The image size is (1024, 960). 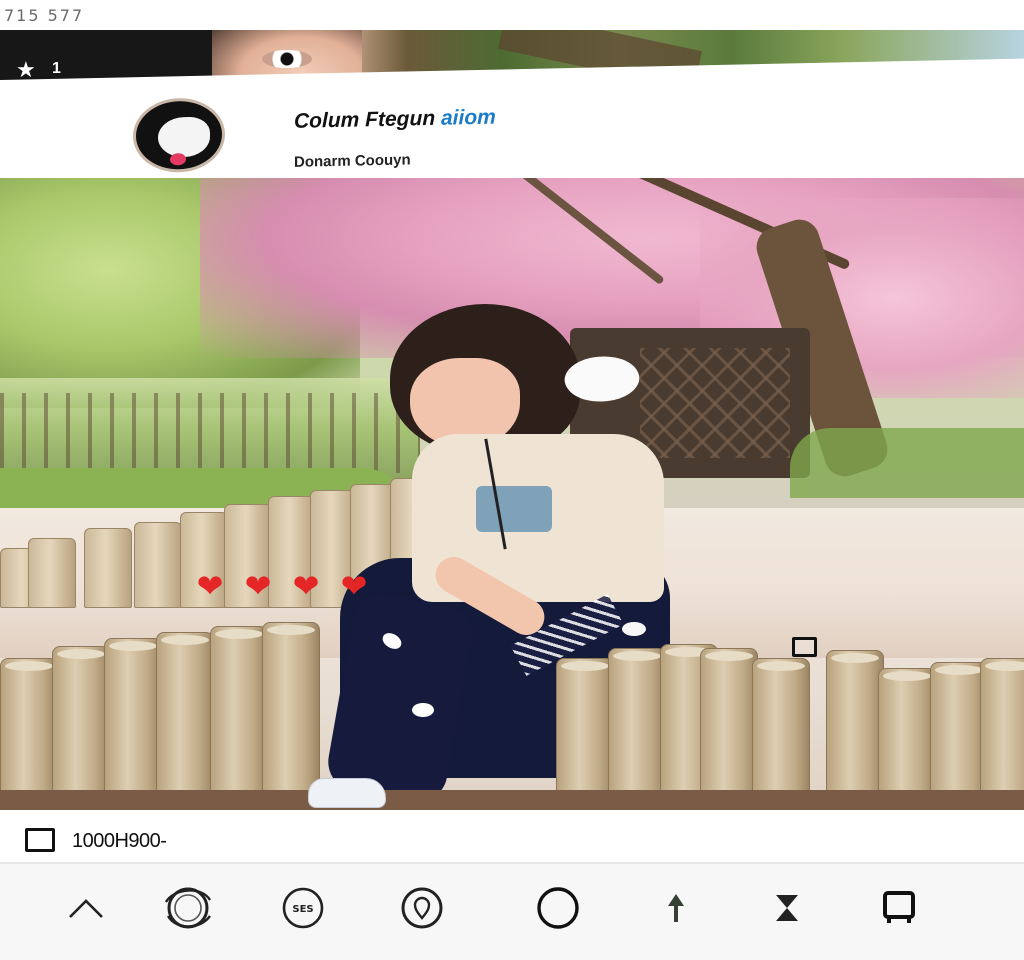 I want to click on profile-card: Colum Ftegun aiiom Donarm Coouyn, so click(x=512, y=125).